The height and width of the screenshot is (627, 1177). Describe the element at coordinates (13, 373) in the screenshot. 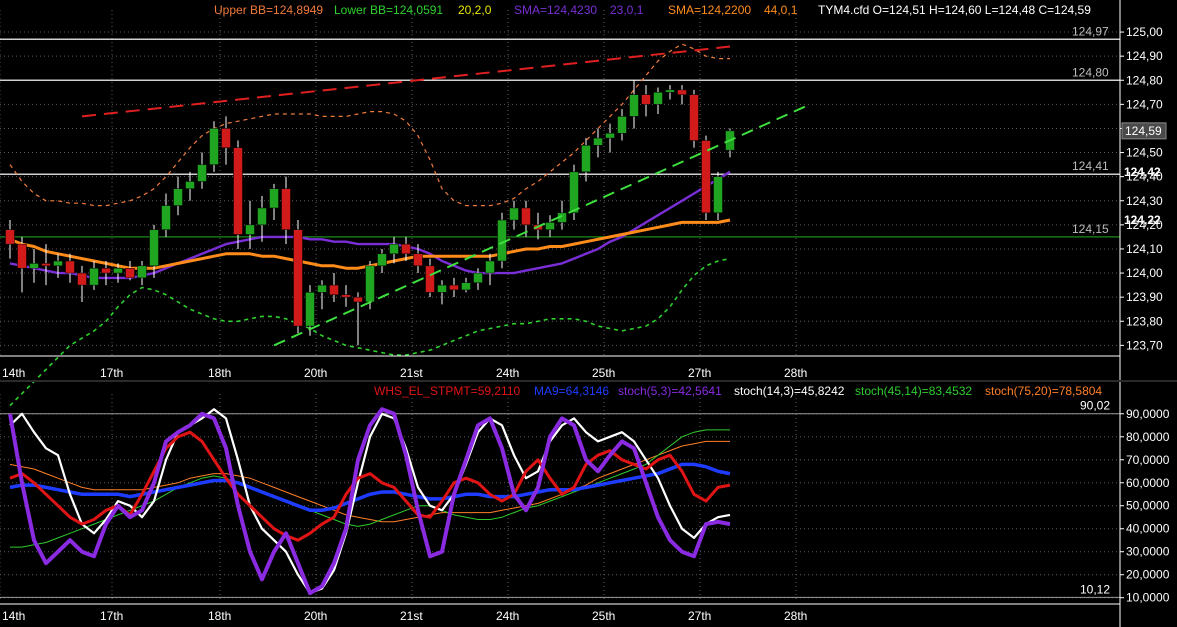

I see `price-date-label: 14th` at that location.